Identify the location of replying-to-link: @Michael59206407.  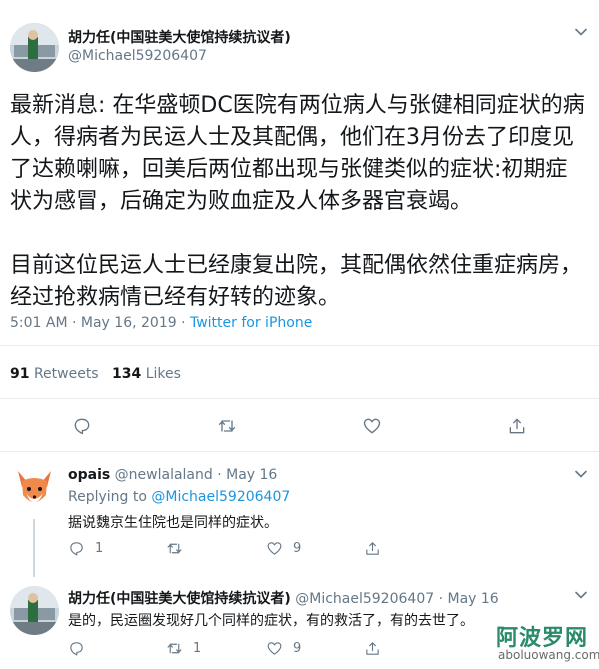
(220, 497).